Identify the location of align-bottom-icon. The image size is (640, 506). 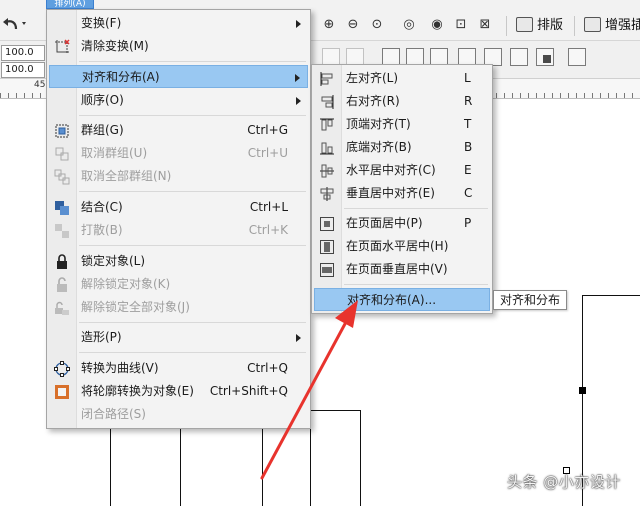
(327, 148).